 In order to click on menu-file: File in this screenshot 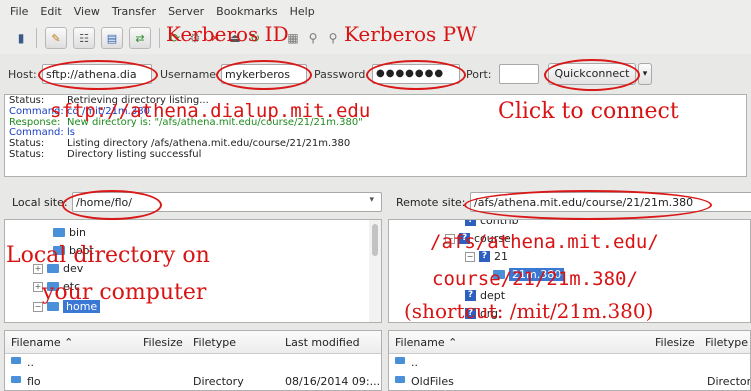, I will do `click(19, 11)`.